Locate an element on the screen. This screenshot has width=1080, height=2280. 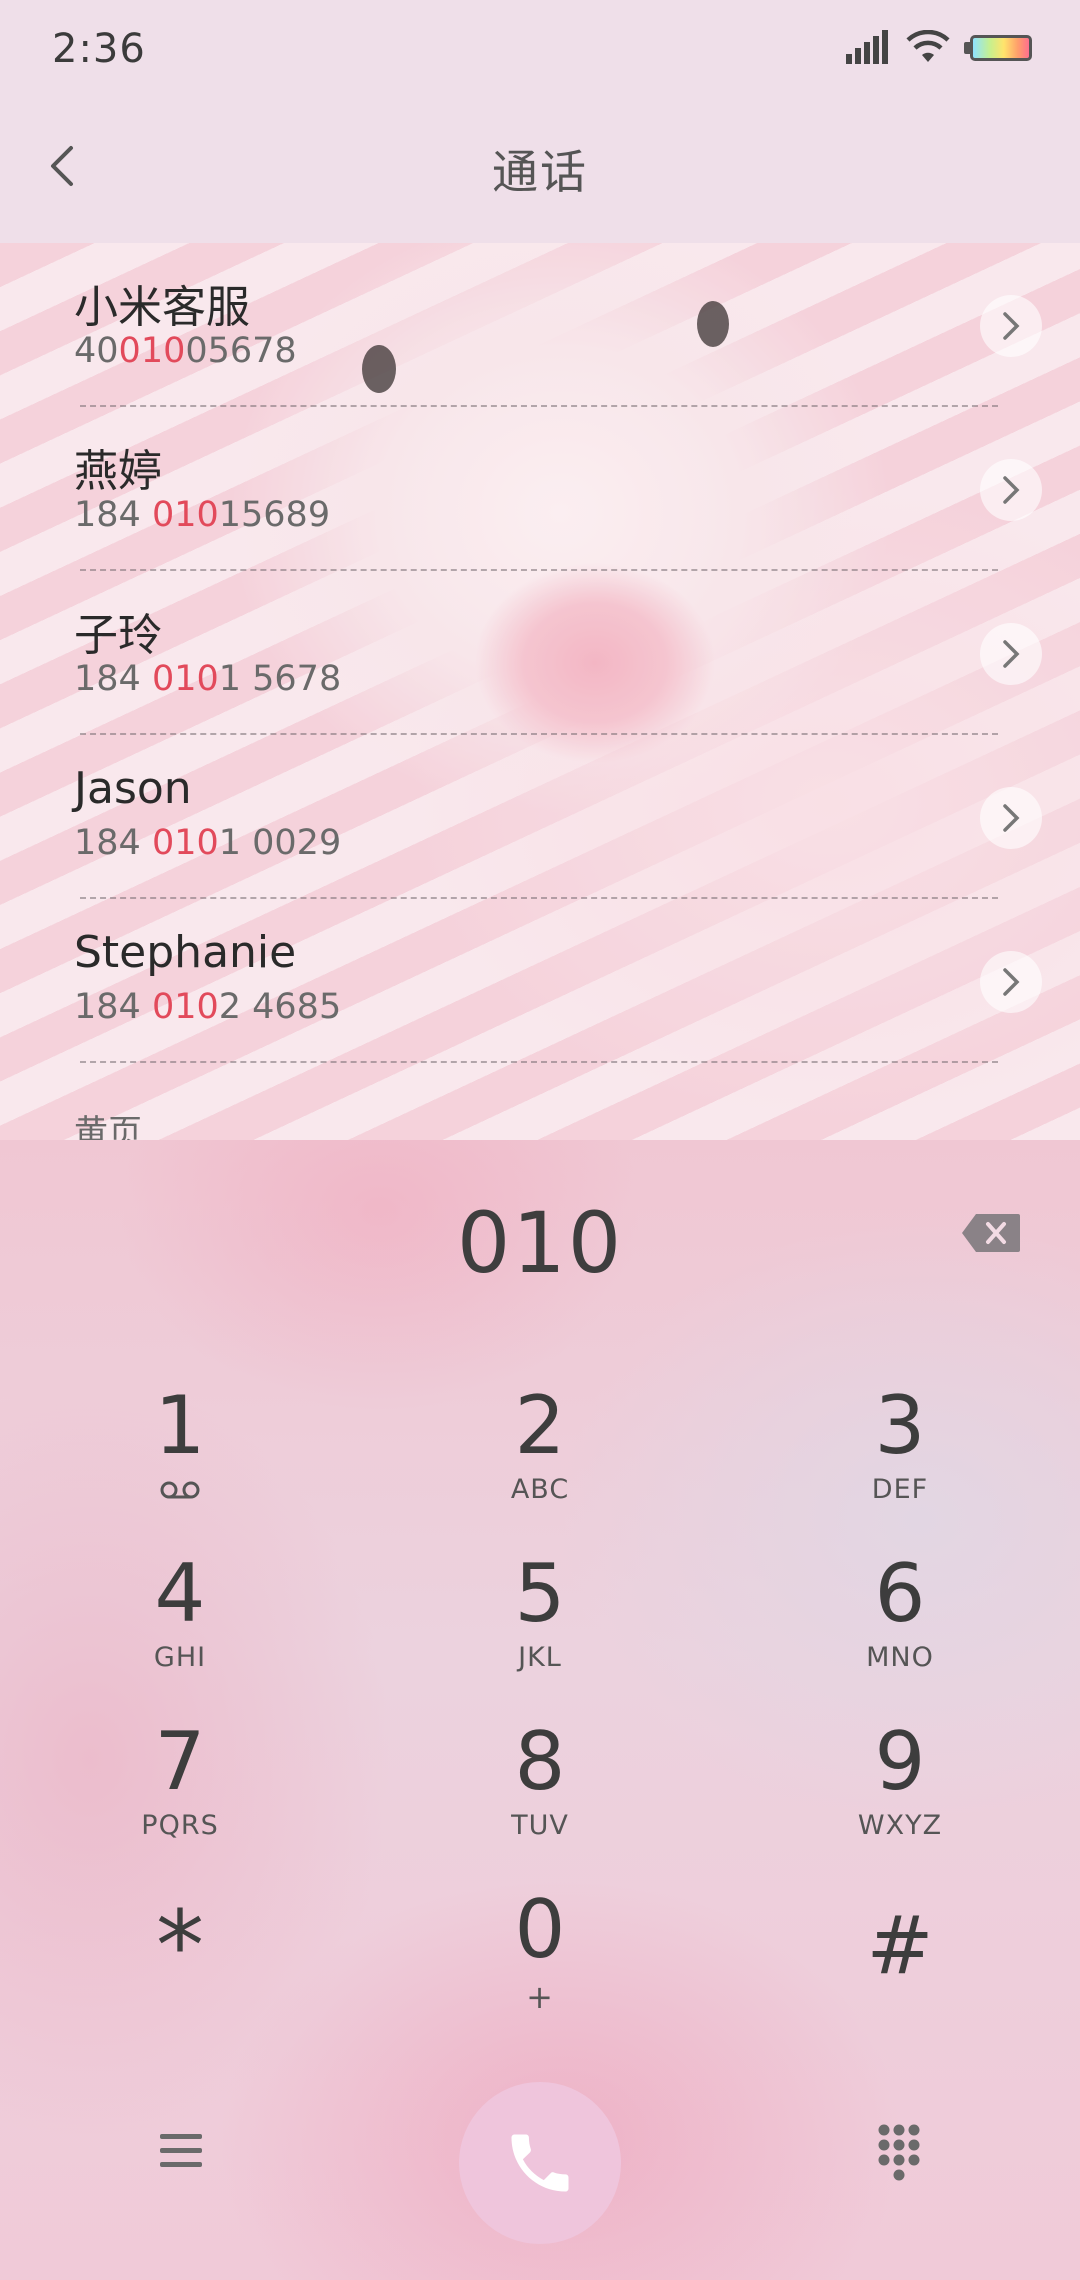
key-digit: 6 is located at coordinates (900, 1593).